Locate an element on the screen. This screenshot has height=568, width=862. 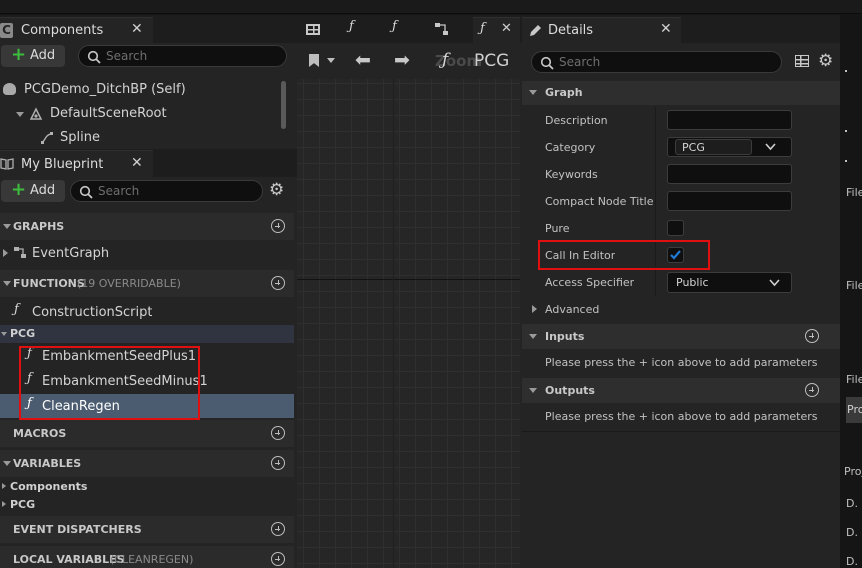
add-local-variable-icon is located at coordinates (278, 559).